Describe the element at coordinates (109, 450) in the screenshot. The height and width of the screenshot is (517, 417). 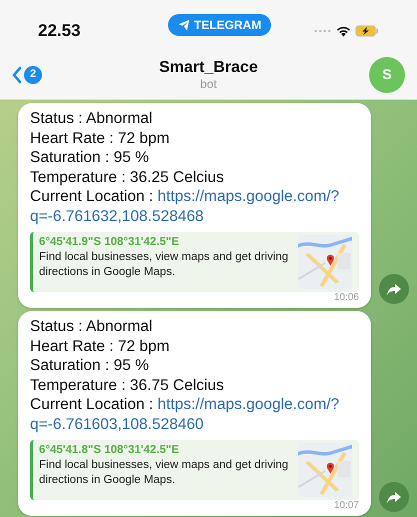
I see `preview-title: 6°45'41.8"S 108°31'42.5"E` at that location.